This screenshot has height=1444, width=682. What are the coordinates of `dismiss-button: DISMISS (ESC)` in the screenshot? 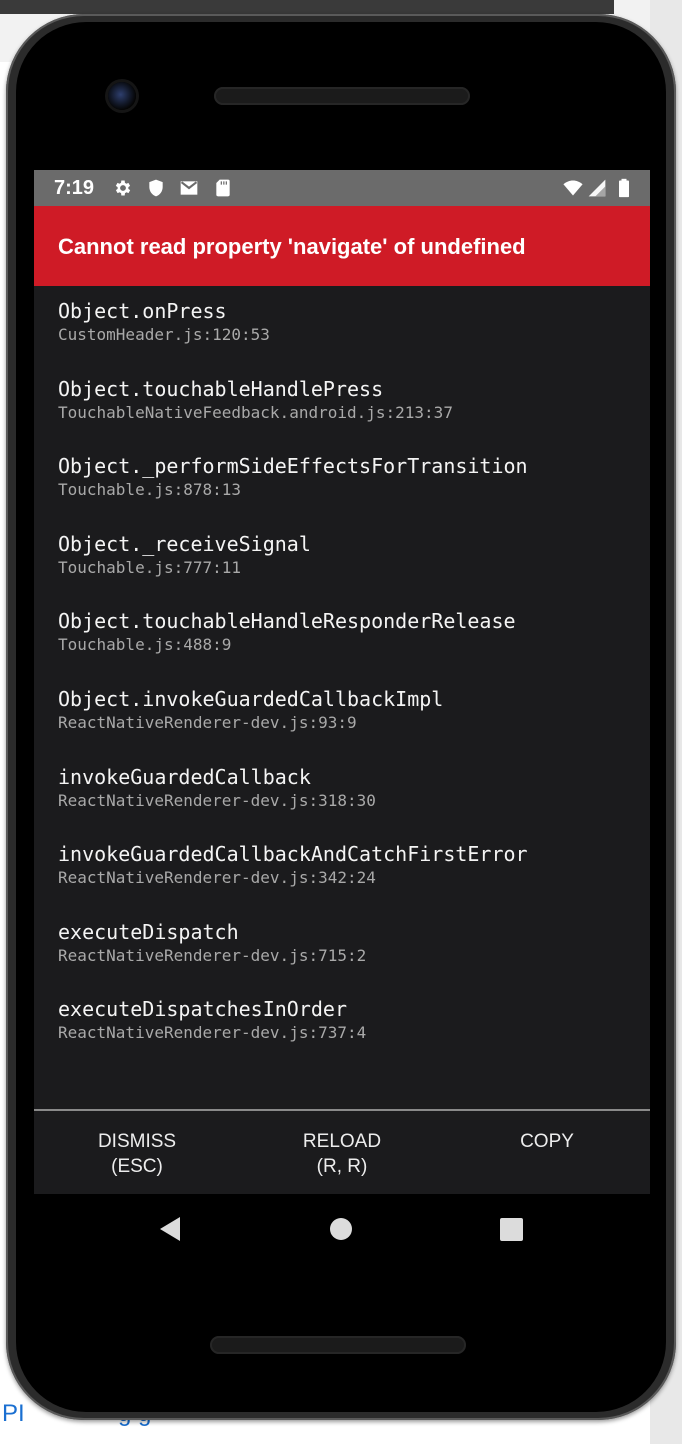 It's located at (137, 1154).